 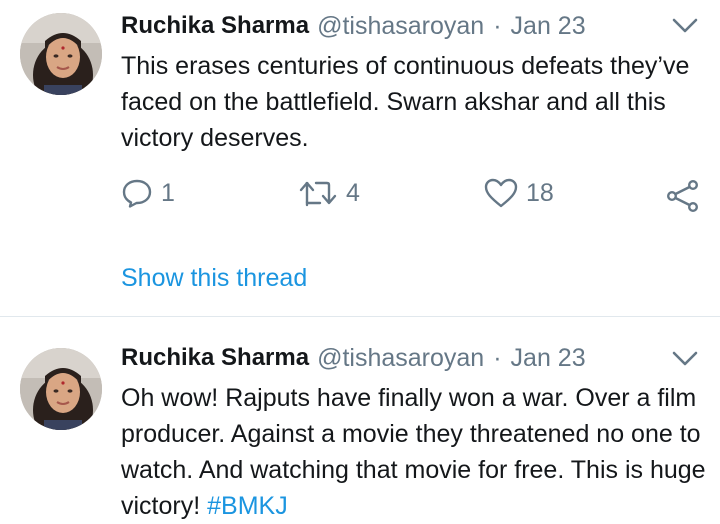 I want to click on hashtag-link: #BMKJ, so click(x=247, y=506).